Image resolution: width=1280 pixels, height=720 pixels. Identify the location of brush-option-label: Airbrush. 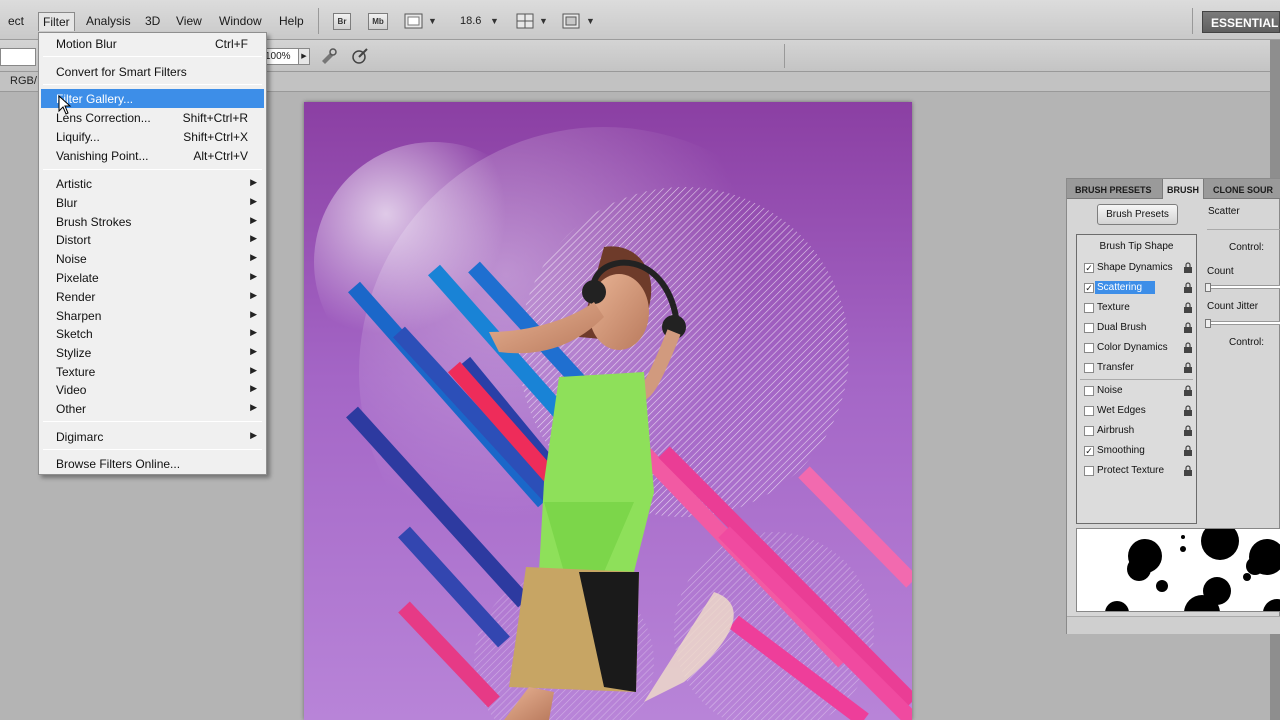
(1116, 430).